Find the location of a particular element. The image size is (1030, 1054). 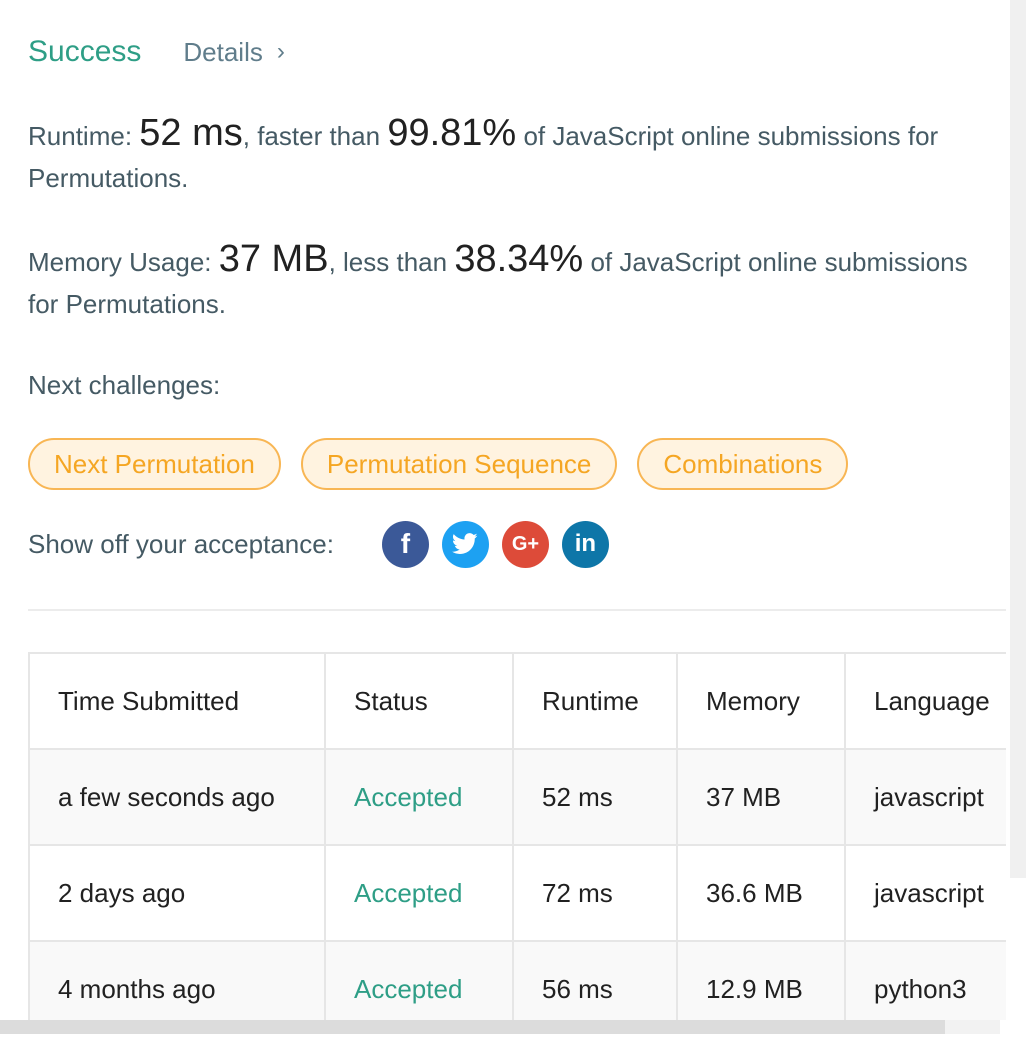

share-row: Show off your acceptance: f G+ in is located at coordinates (318, 544).